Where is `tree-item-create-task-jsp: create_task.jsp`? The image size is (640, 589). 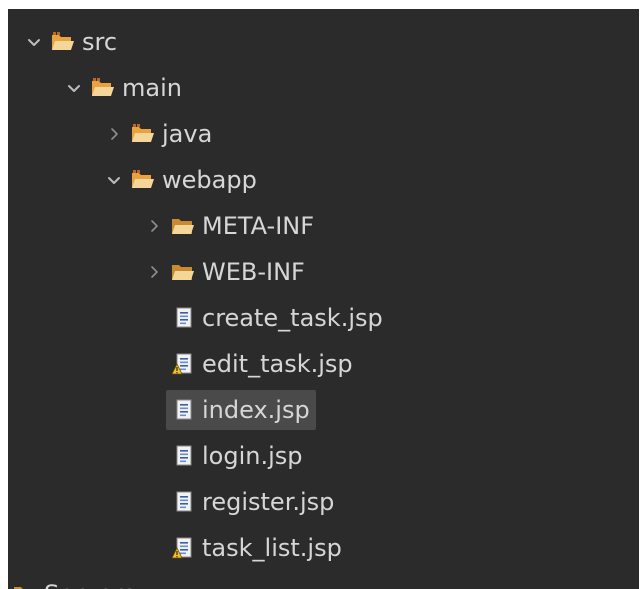 tree-item-create-task-jsp: create_task.jsp is located at coordinates (323, 318).